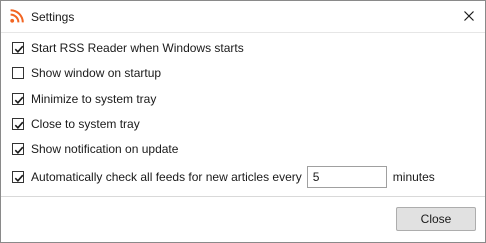 The width and height of the screenshot is (486, 243). What do you see at coordinates (436, 219) in the screenshot?
I see `close-button: Close` at bounding box center [436, 219].